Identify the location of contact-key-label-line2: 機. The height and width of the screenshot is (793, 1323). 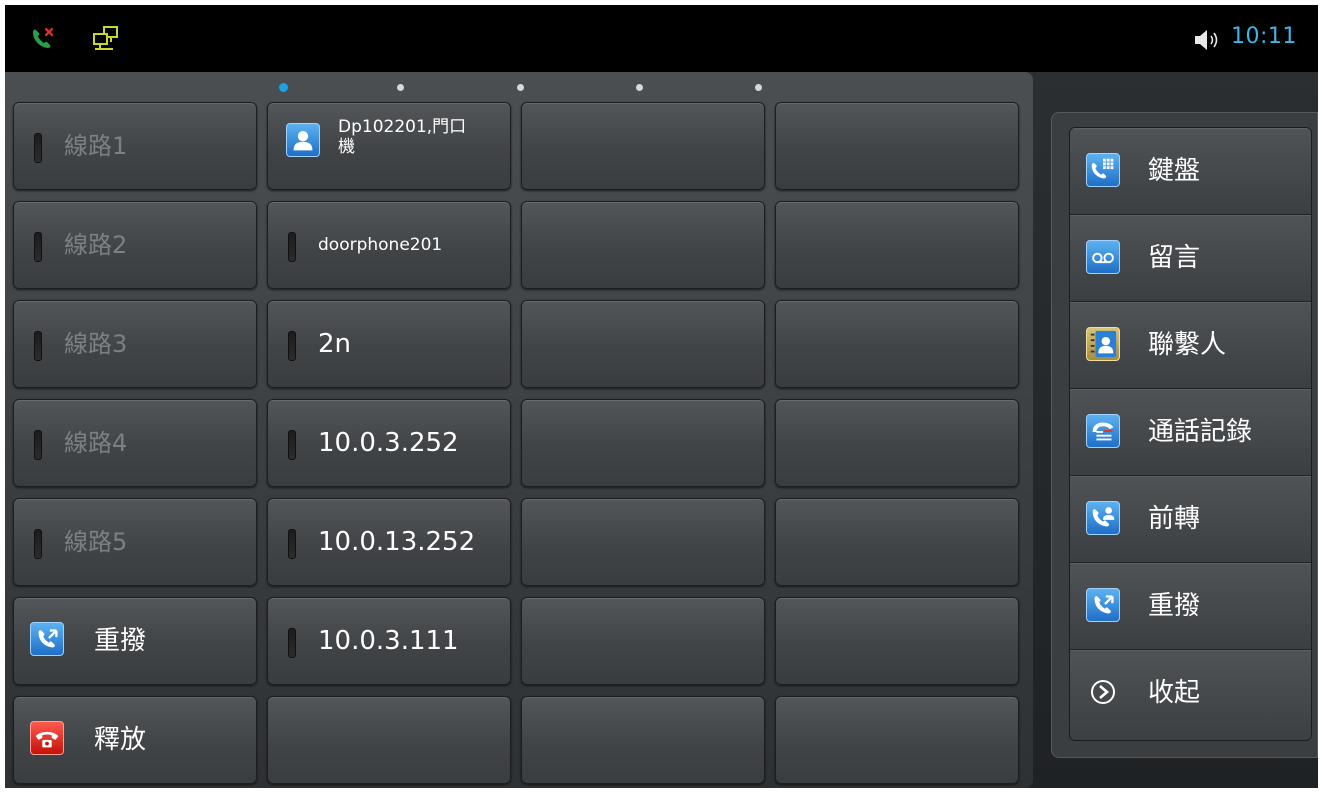
(346, 147).